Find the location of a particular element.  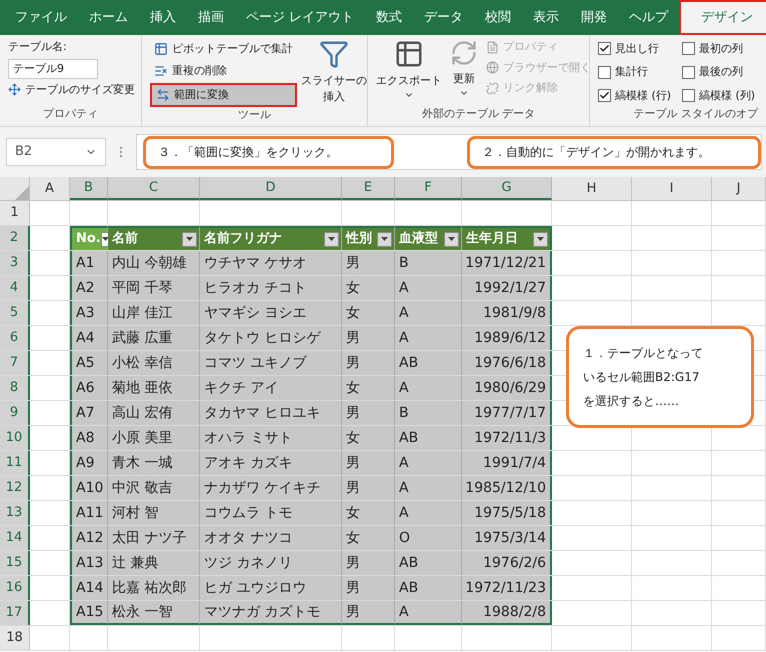

ribbon-tab: 校閲 is located at coordinates (498, 17).